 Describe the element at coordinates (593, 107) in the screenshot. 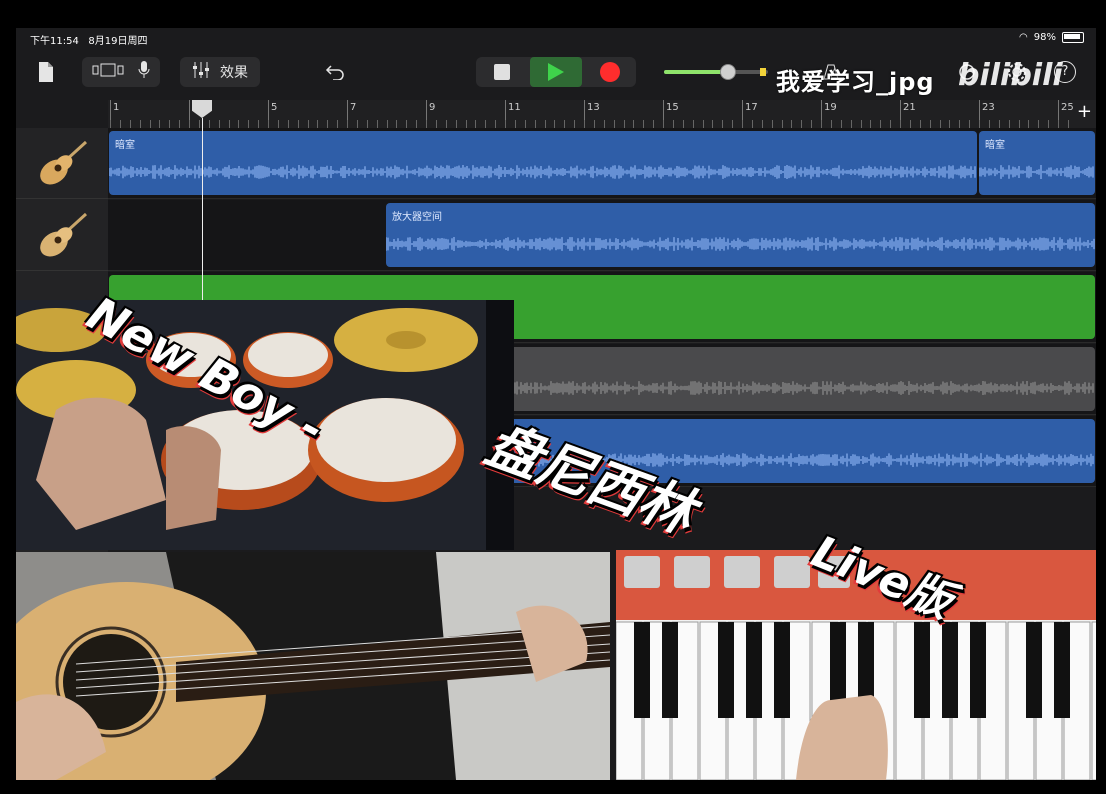

I see `ruler-bar-number: 13` at that location.